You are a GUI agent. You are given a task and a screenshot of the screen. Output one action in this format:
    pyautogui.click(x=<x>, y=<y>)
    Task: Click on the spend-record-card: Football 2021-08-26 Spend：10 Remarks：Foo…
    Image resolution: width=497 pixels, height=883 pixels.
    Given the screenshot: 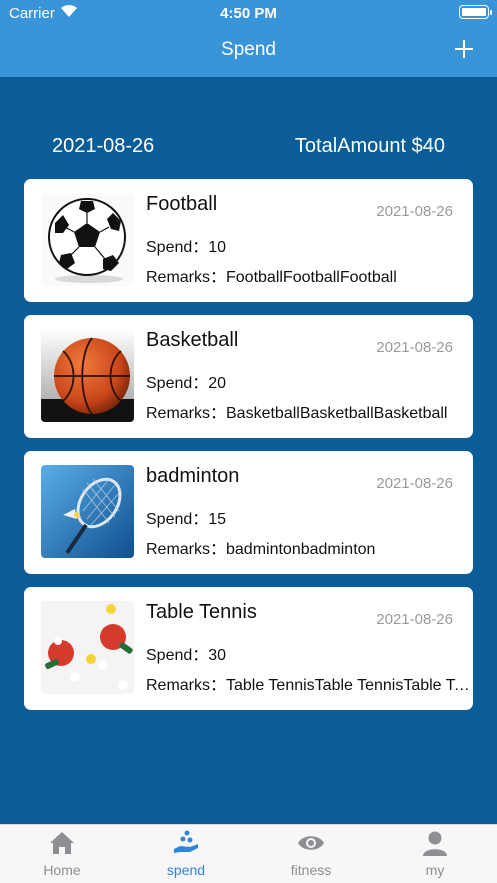 What is the action you would take?
    pyautogui.click(x=248, y=240)
    